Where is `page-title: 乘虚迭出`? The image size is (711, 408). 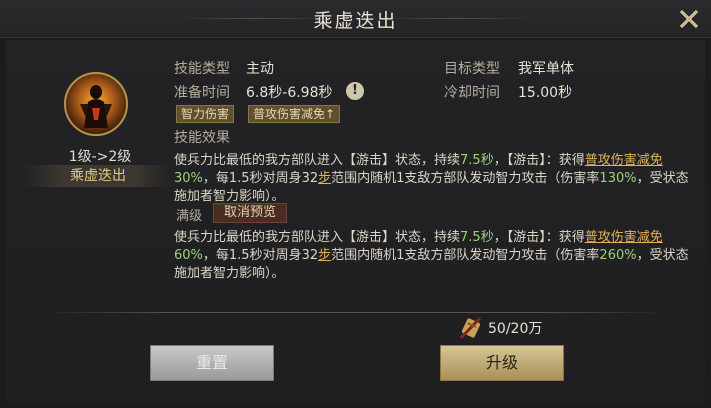
page-title: 乘虚迭出 is located at coordinates (355, 21).